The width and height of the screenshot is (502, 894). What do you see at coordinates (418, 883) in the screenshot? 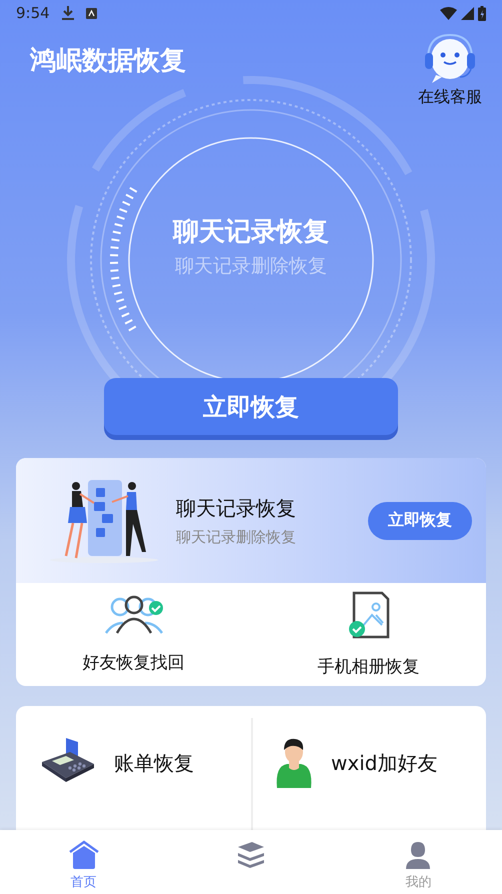
I see `nav-label: 我的` at bounding box center [418, 883].